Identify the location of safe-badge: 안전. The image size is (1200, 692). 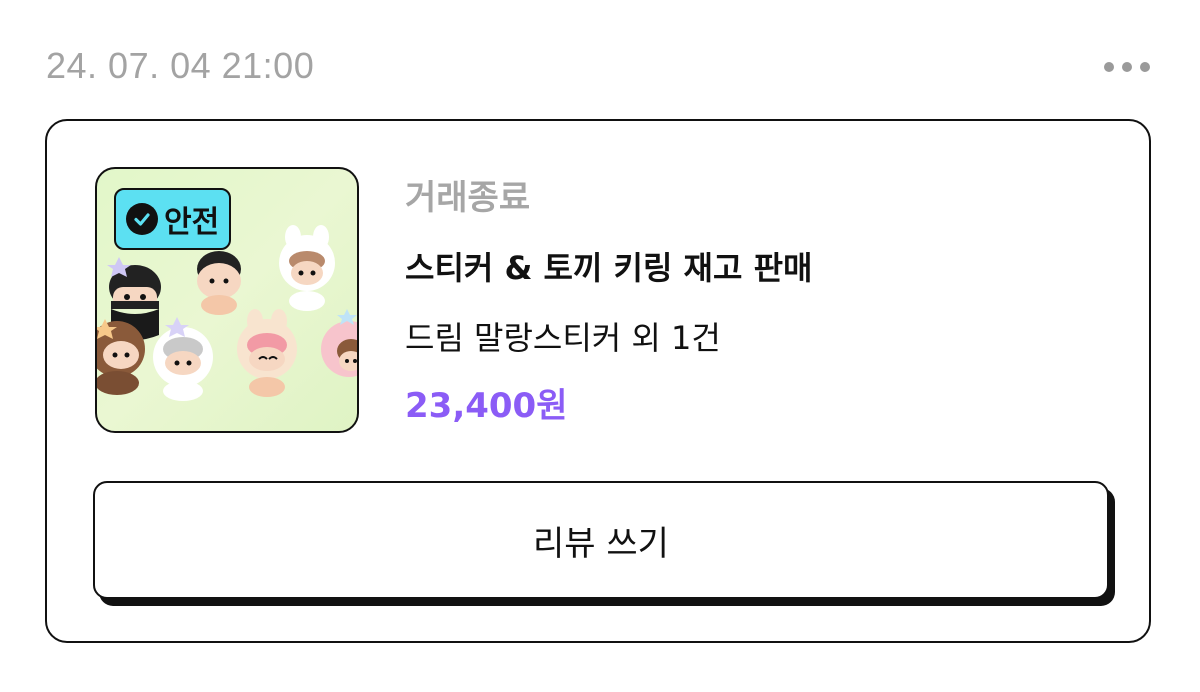
(173, 219).